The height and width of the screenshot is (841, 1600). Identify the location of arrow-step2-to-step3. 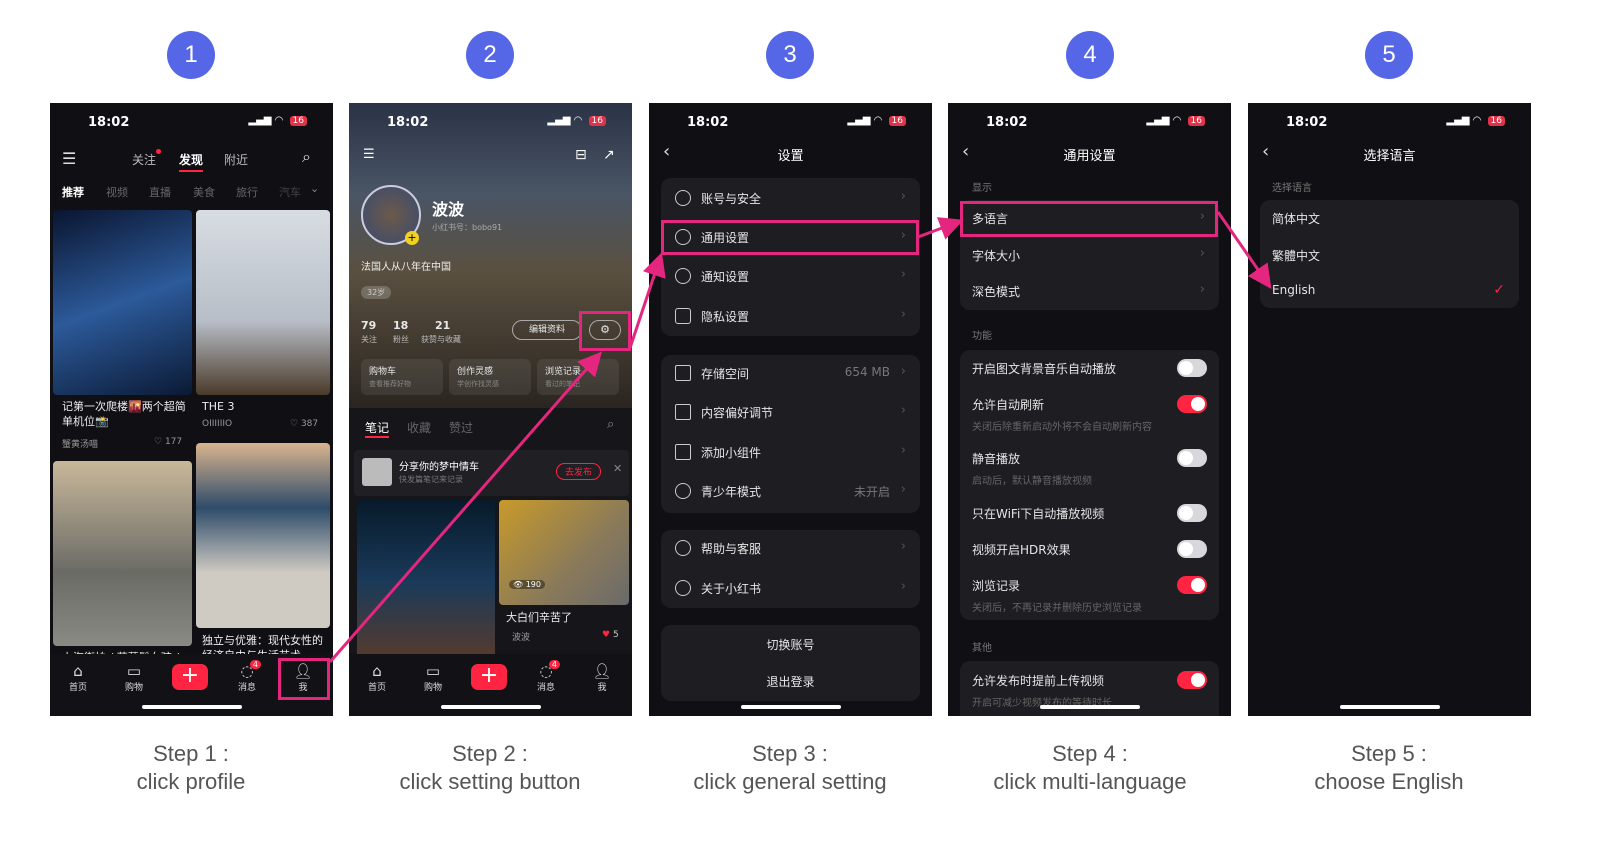
(647, 300).